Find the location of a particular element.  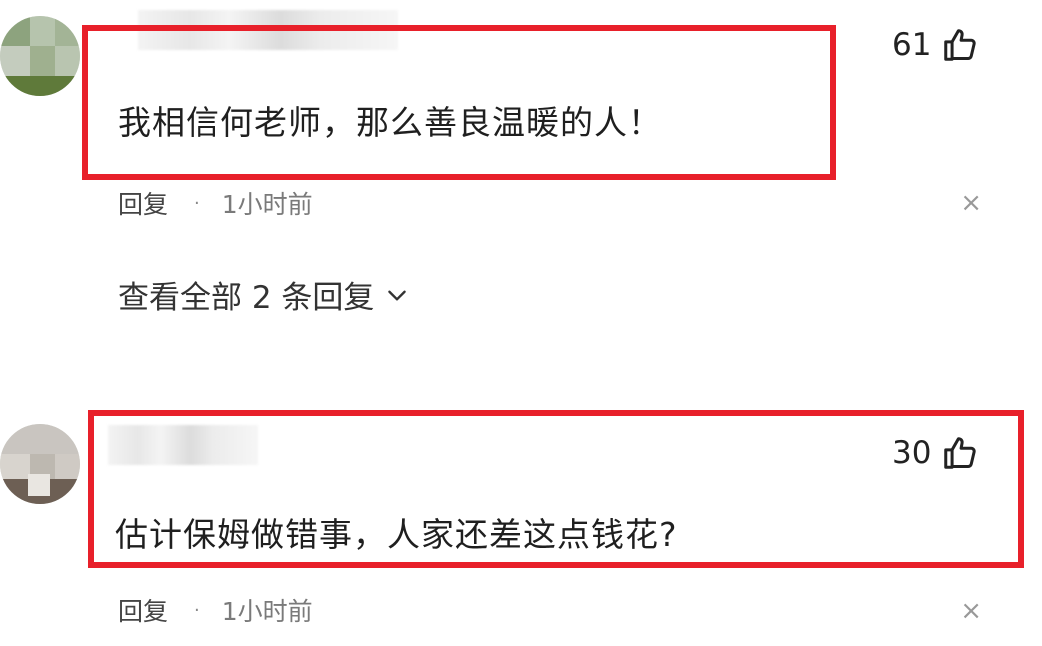

like-button: 30 is located at coordinates (935, 453).